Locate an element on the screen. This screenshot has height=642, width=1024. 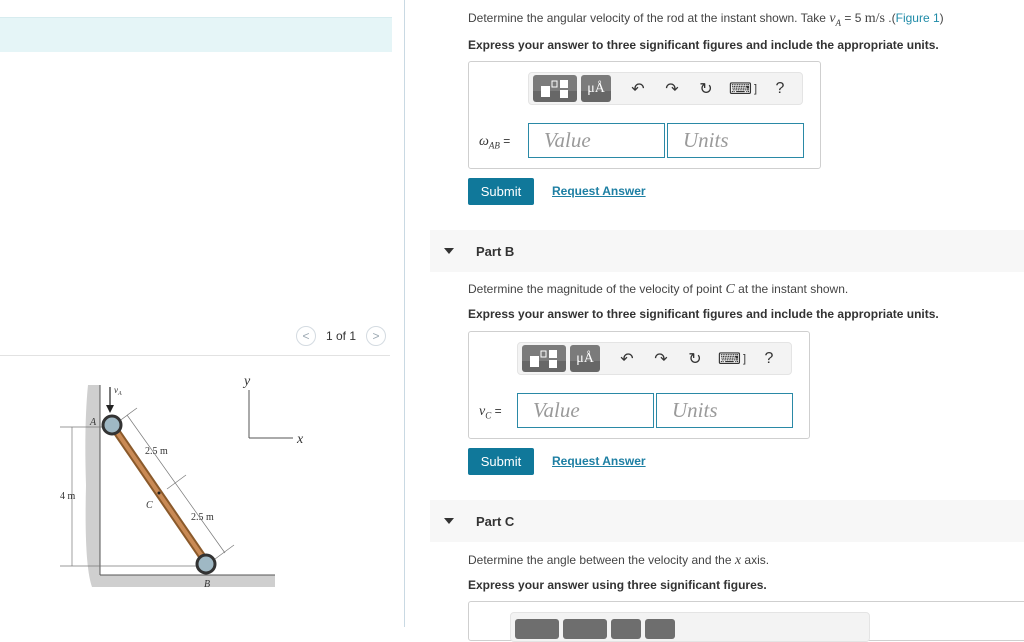
prompt-var: vA is located at coordinates (835, 19).